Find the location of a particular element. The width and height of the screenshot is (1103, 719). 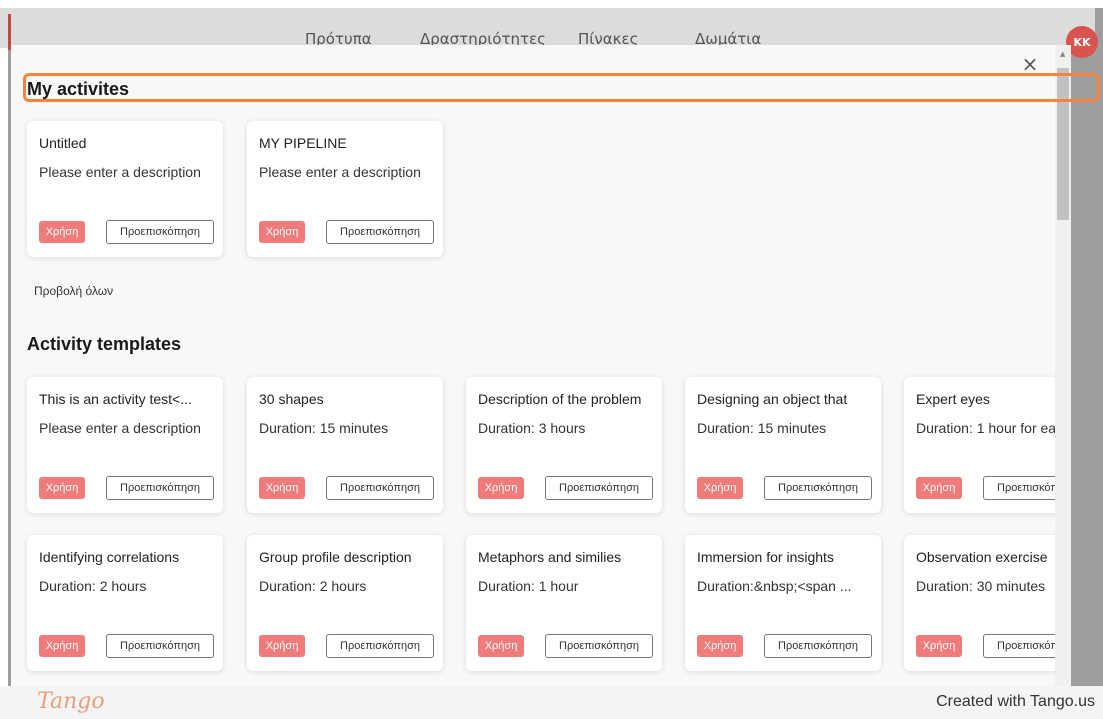

card-title: Observation exercise is located at coordinates (982, 557).